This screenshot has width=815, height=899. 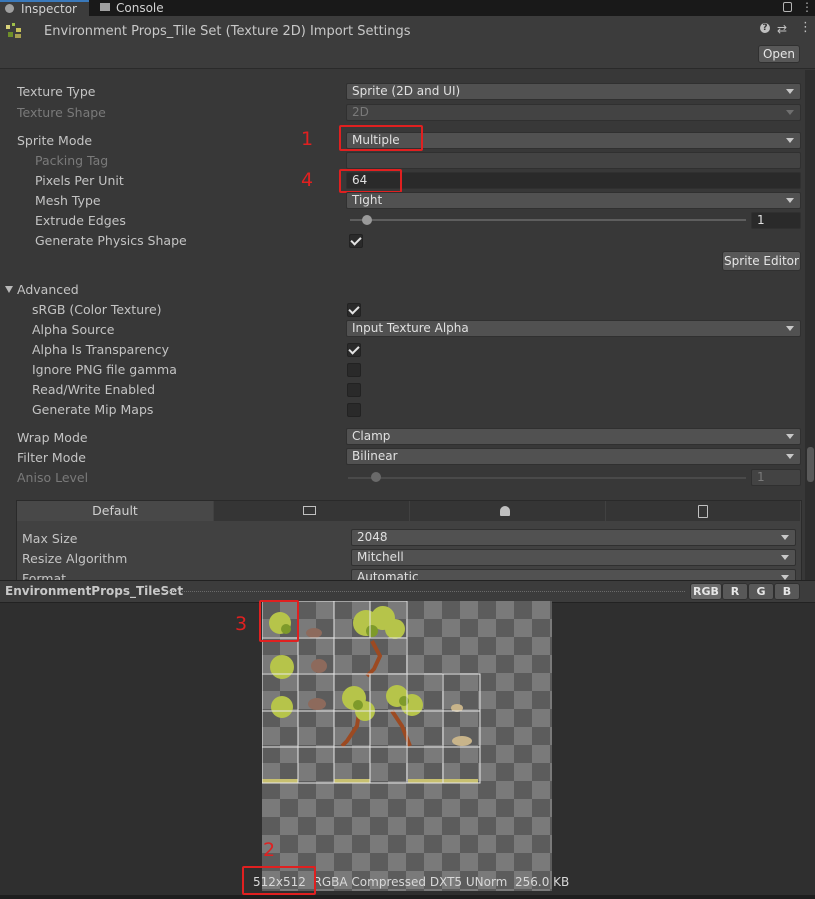 I want to click on alpha-source-dropdown: Input Texture Alpha, so click(x=573, y=328).